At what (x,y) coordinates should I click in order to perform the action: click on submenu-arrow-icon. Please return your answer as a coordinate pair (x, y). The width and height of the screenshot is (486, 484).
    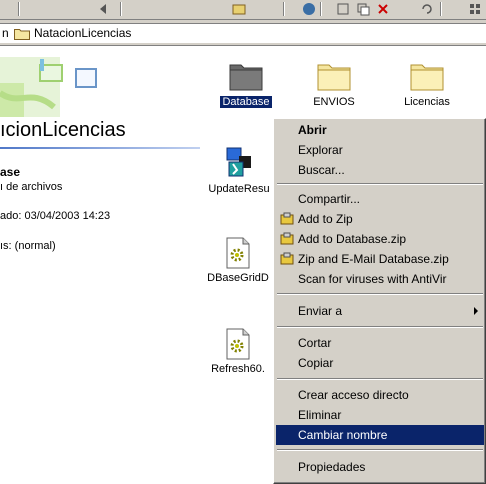
    Looking at the image, I should click on (476, 311).